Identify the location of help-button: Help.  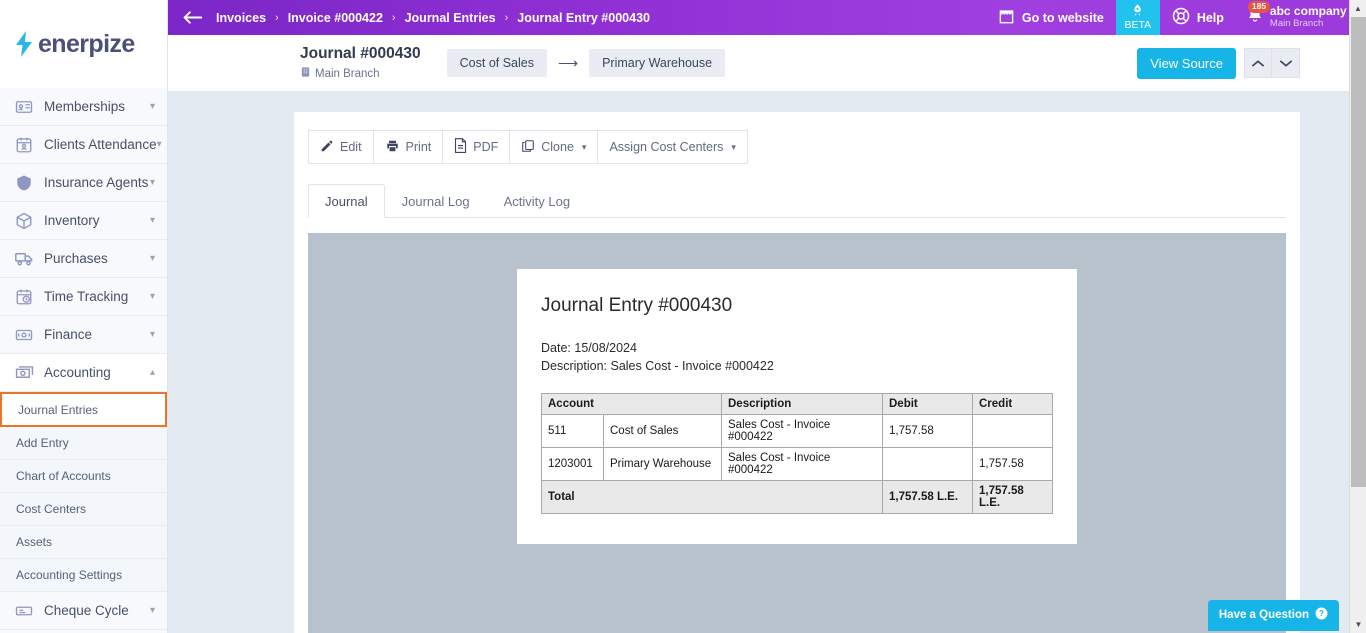
(1198, 17).